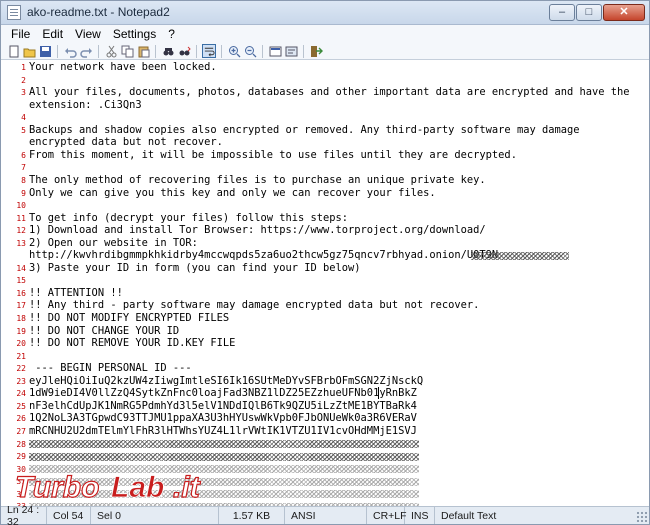  Describe the element at coordinates (250, 51) in the screenshot. I see `zoom-out-icon` at that location.